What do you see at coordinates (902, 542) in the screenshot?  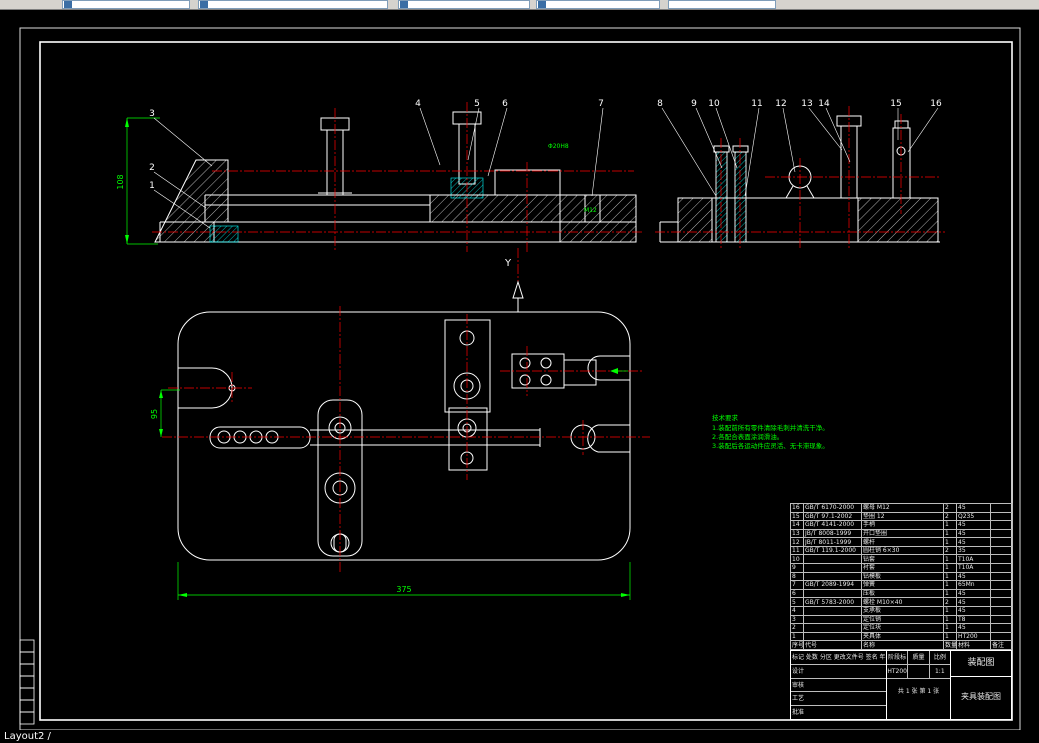 I see `bom-cell: 螺杆` at bounding box center [902, 542].